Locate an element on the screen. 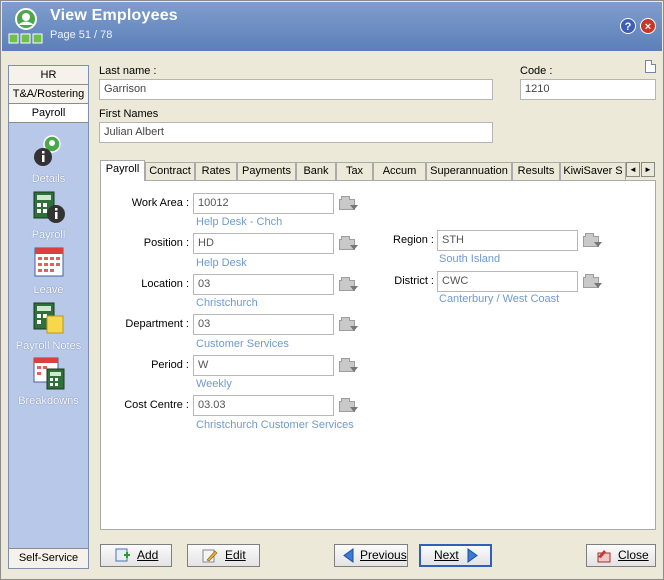  district-label: District : is located at coordinates (414, 281).